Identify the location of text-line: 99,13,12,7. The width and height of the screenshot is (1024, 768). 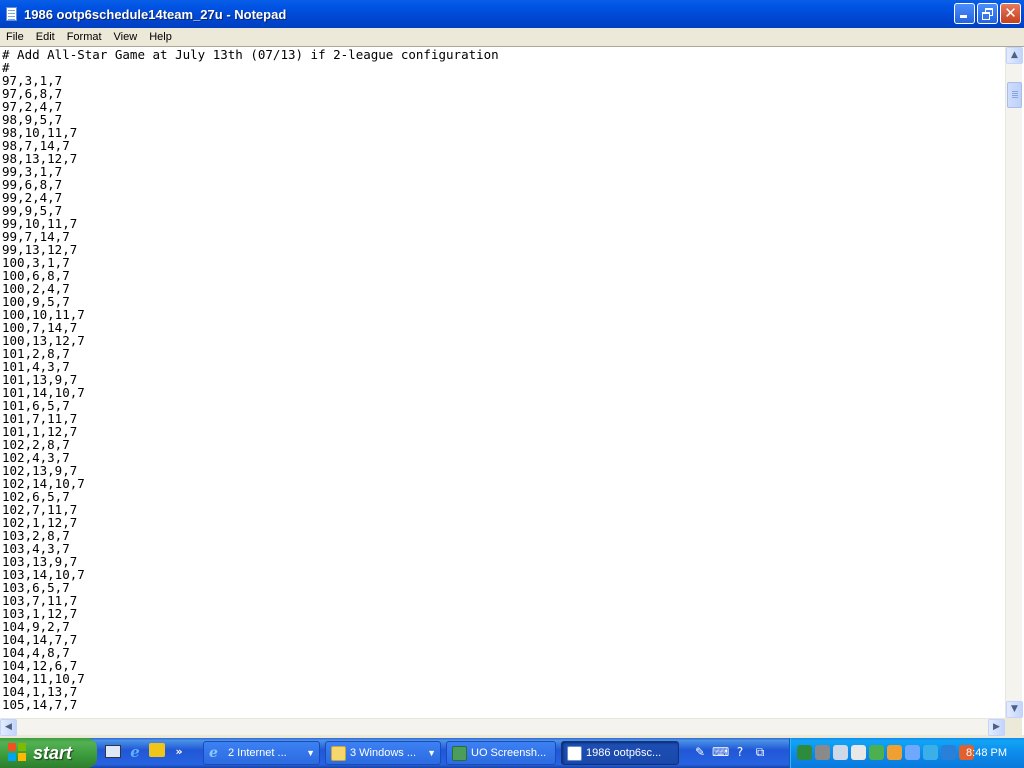
(40, 249).